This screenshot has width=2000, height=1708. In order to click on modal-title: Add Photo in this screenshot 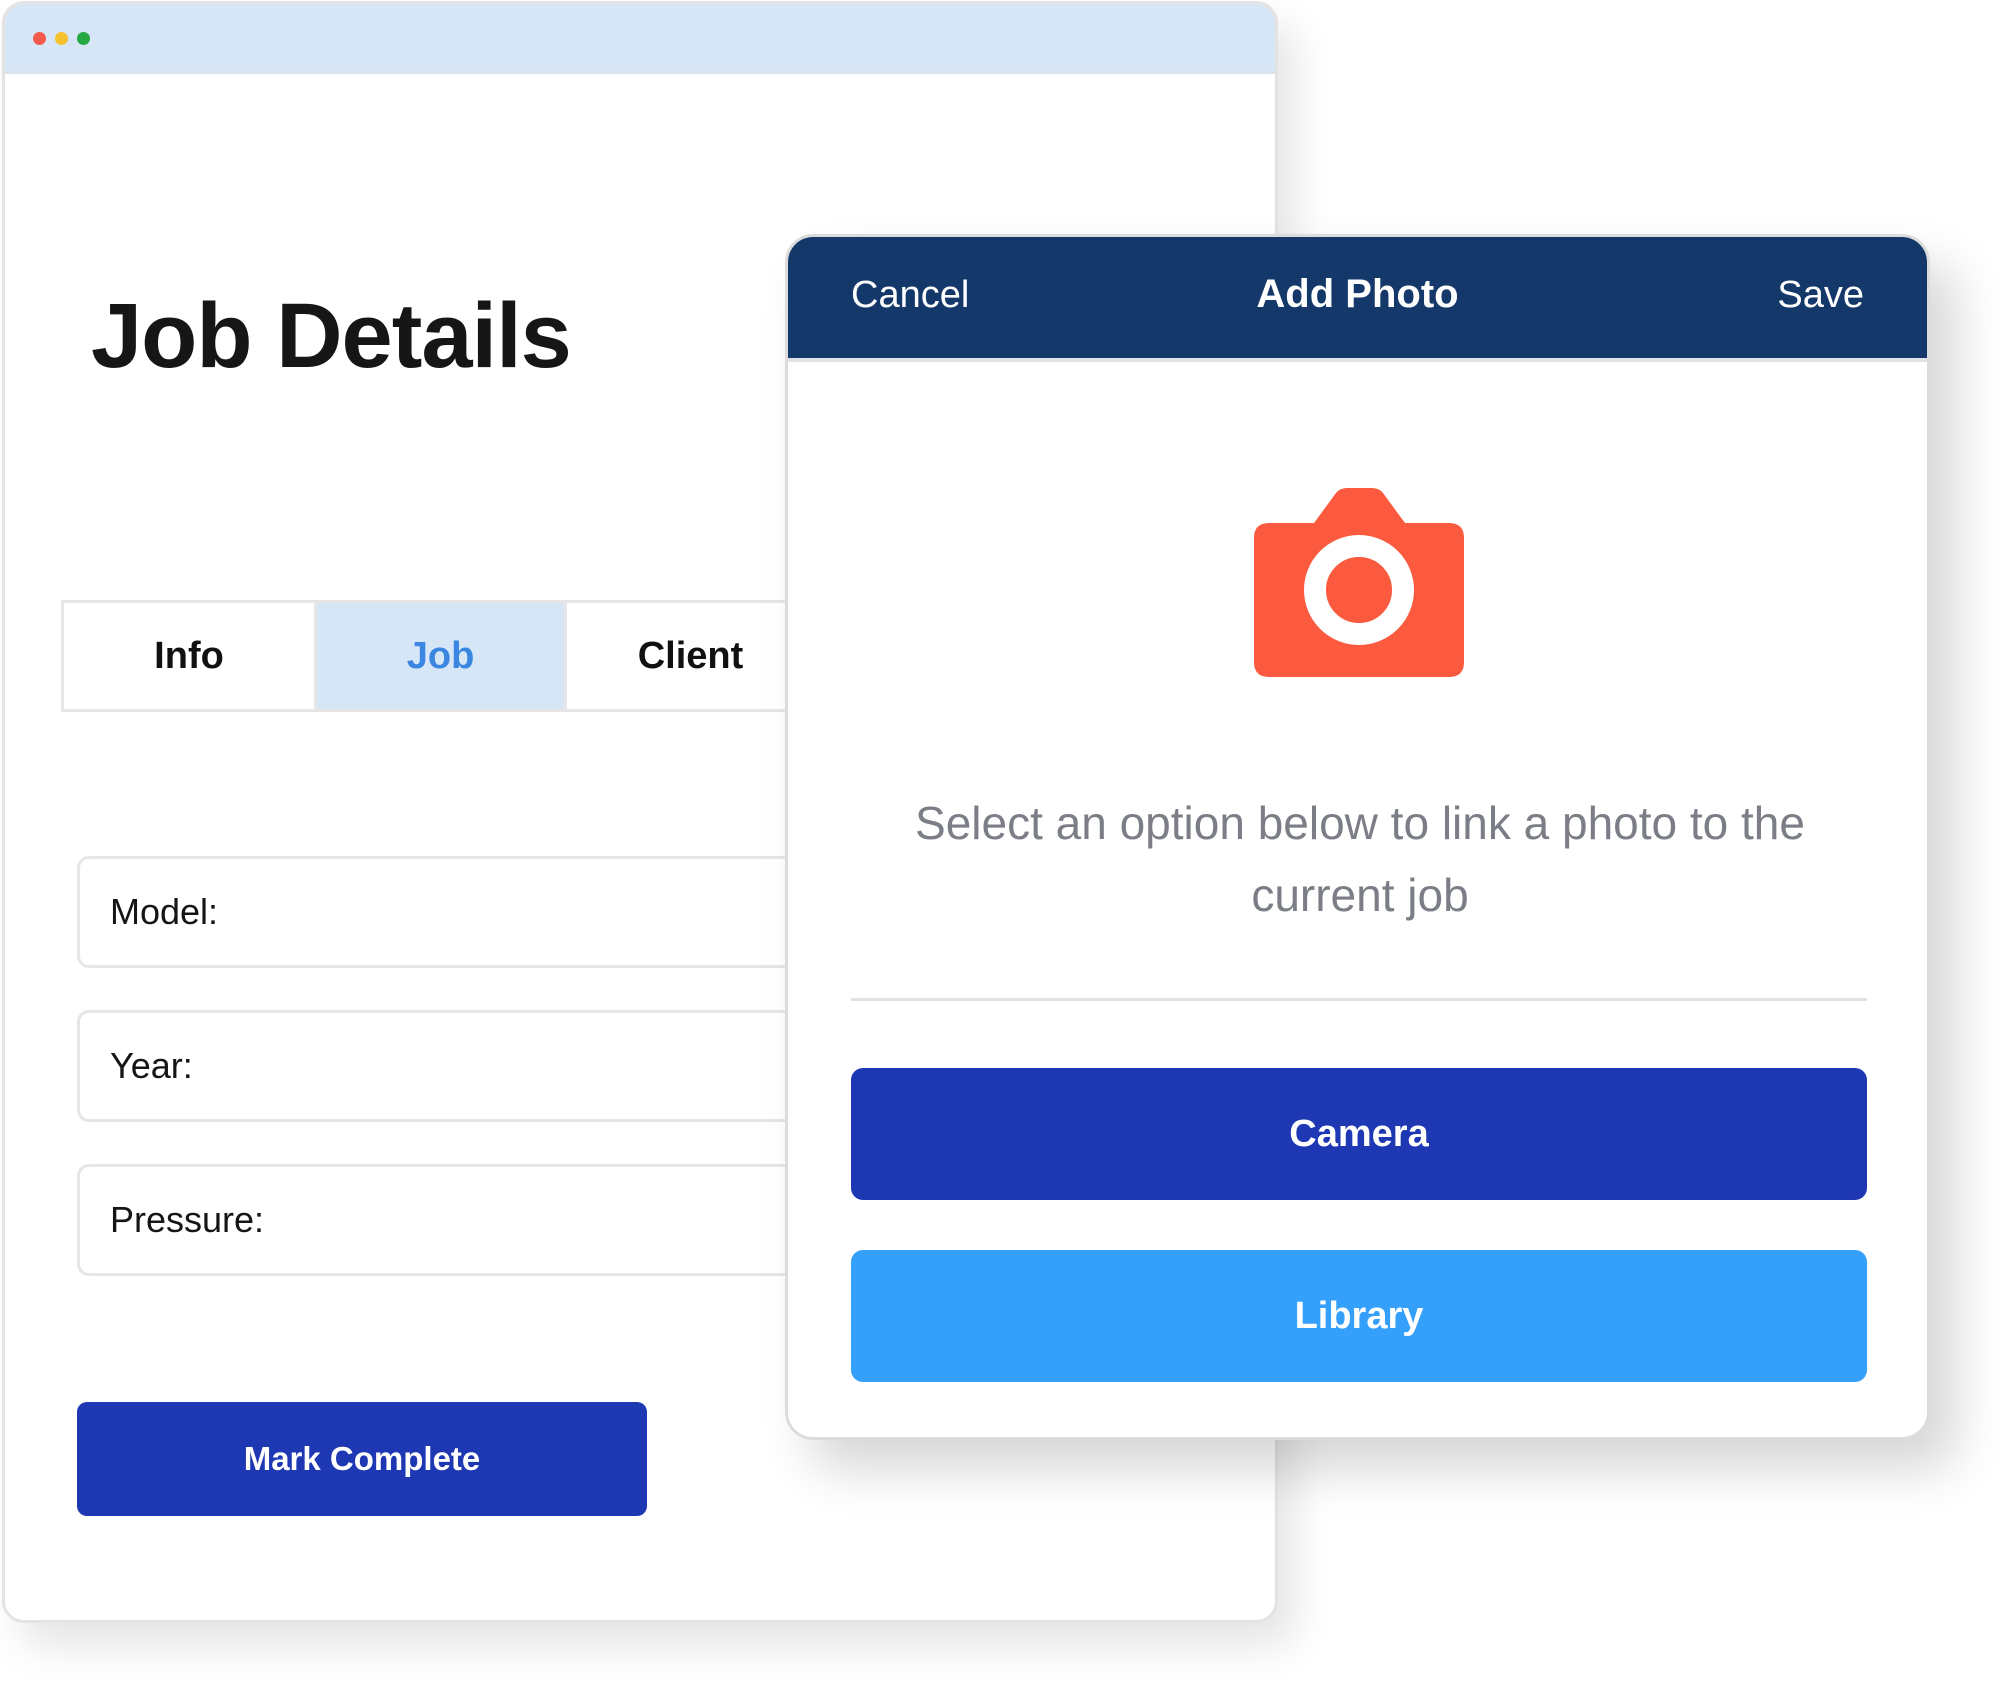, I will do `click(1357, 294)`.